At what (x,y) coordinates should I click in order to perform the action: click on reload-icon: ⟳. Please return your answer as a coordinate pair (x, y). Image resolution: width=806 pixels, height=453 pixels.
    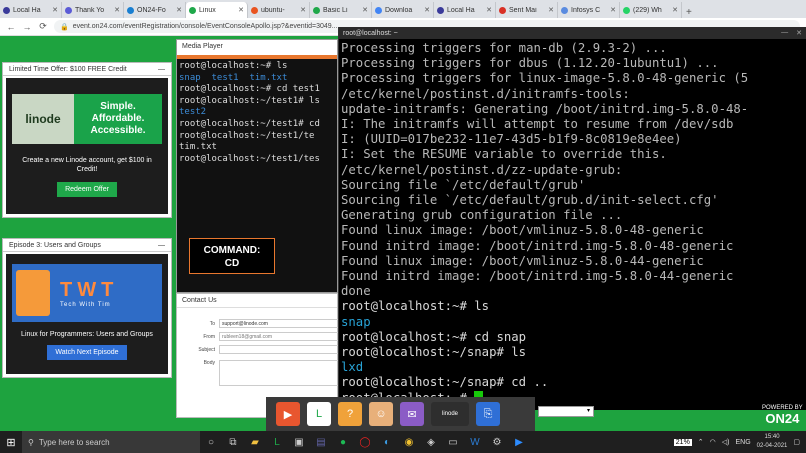
    Looking at the image, I should click on (43, 26).